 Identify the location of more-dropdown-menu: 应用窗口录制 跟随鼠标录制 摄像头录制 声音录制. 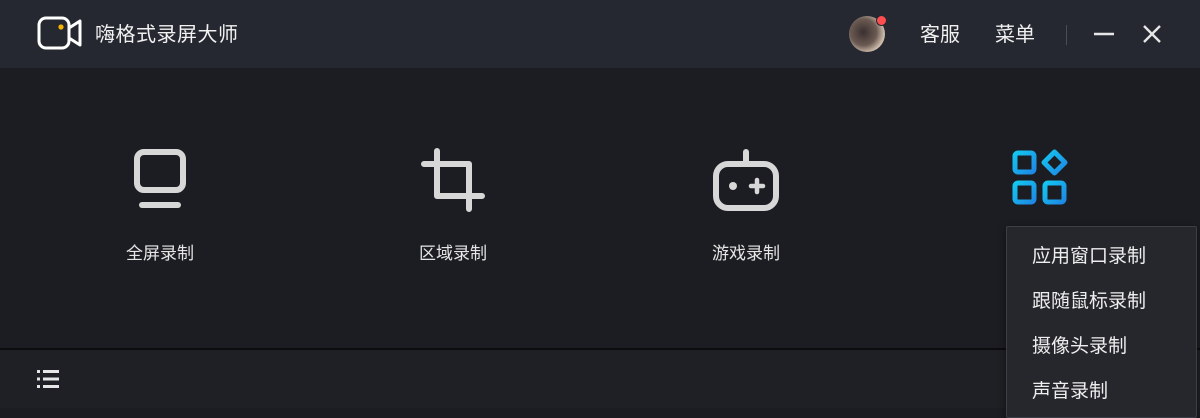
(1101, 322).